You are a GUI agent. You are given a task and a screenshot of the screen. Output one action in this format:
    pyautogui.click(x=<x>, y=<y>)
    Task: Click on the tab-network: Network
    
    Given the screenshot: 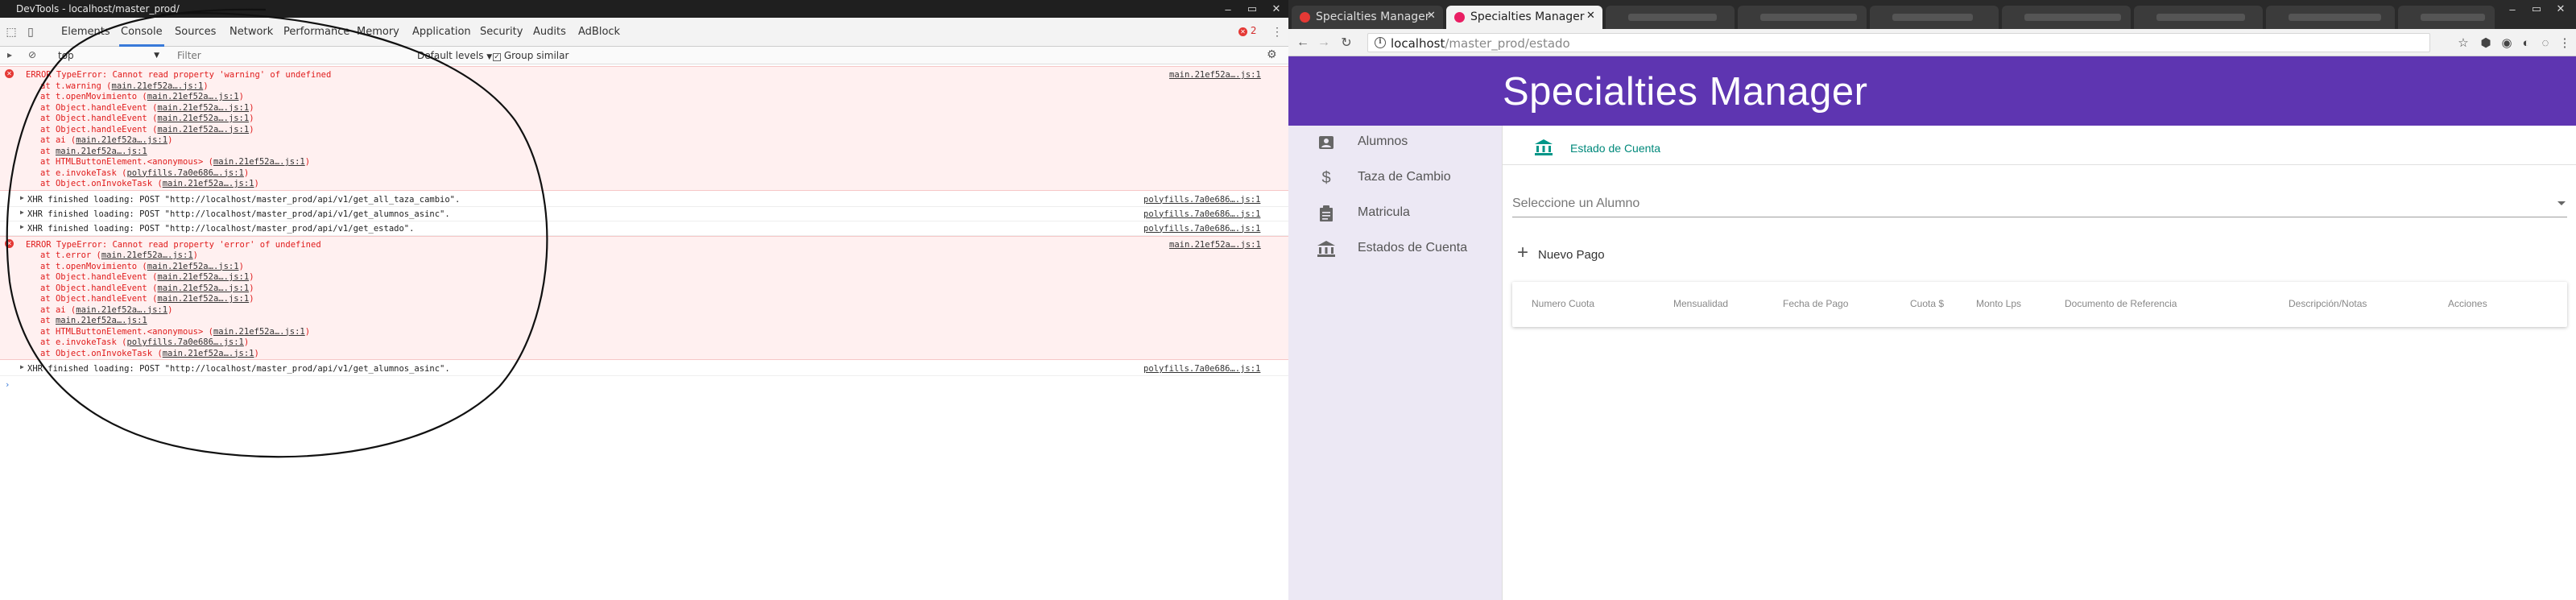 What is the action you would take?
    pyautogui.click(x=252, y=32)
    